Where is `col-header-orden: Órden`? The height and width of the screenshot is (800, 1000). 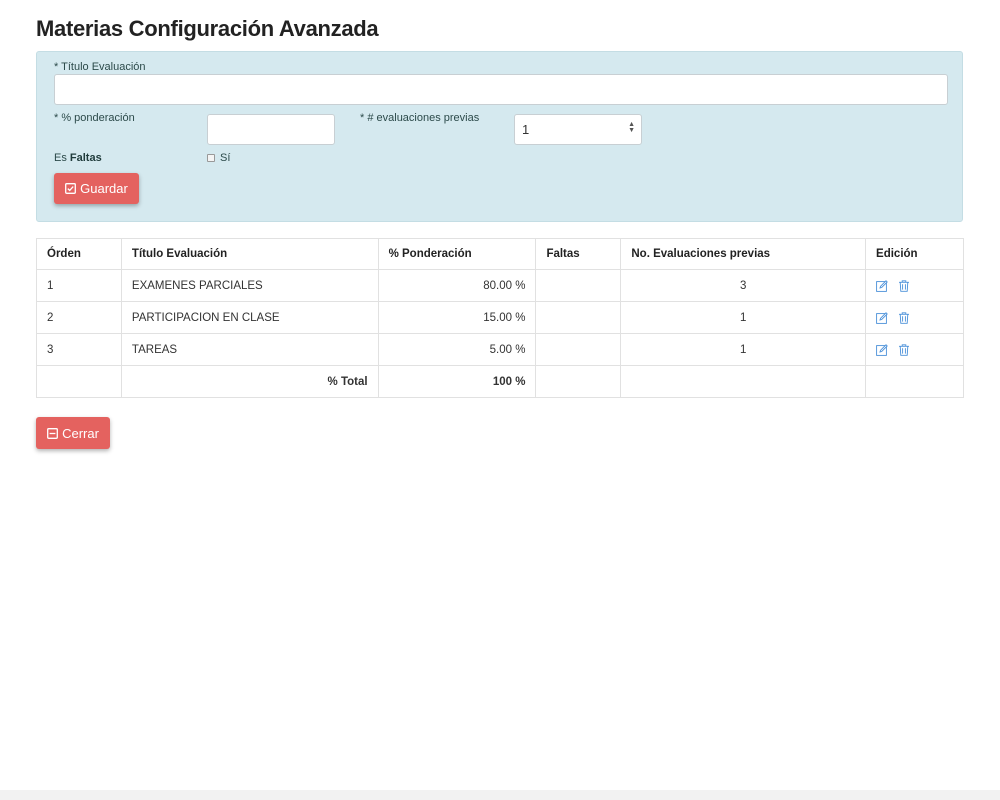 col-header-orden: Órden is located at coordinates (79, 254).